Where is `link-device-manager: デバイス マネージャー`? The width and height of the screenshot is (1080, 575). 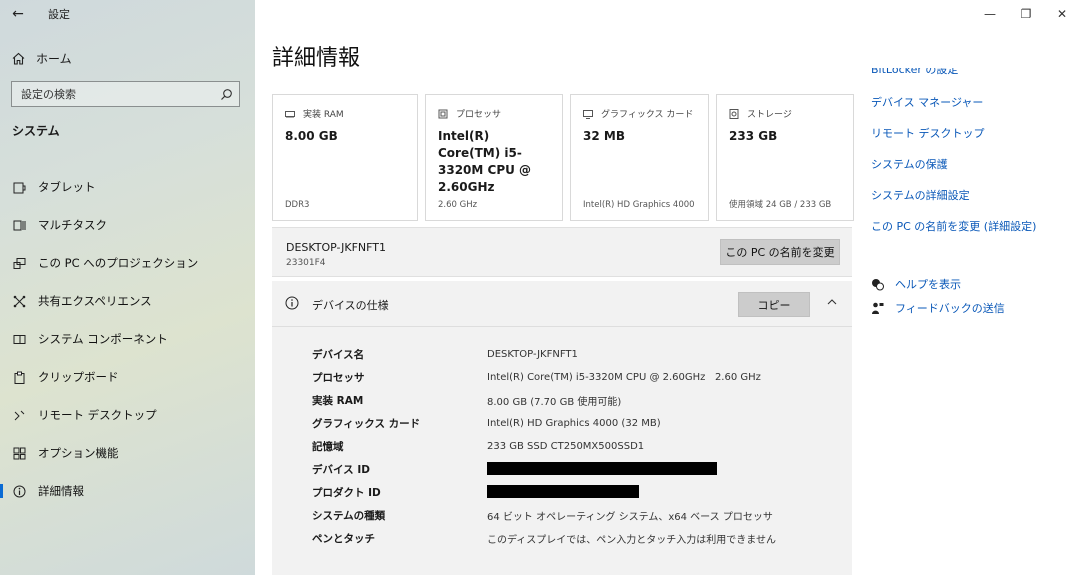
link-device-manager: デバイス マネージャー is located at coordinates (971, 101).